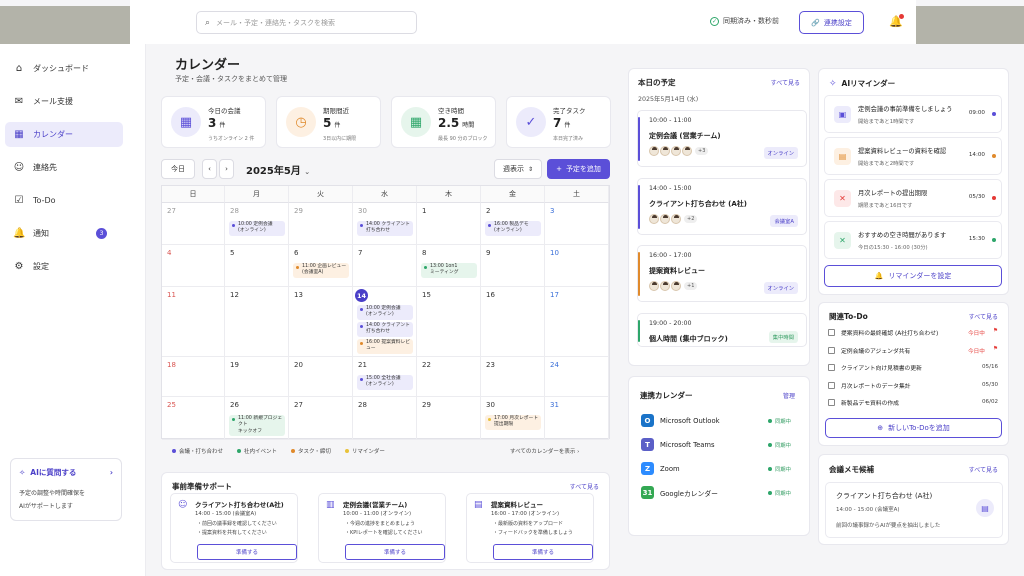  I want to click on today-see-all-link: すべて見る, so click(785, 82).